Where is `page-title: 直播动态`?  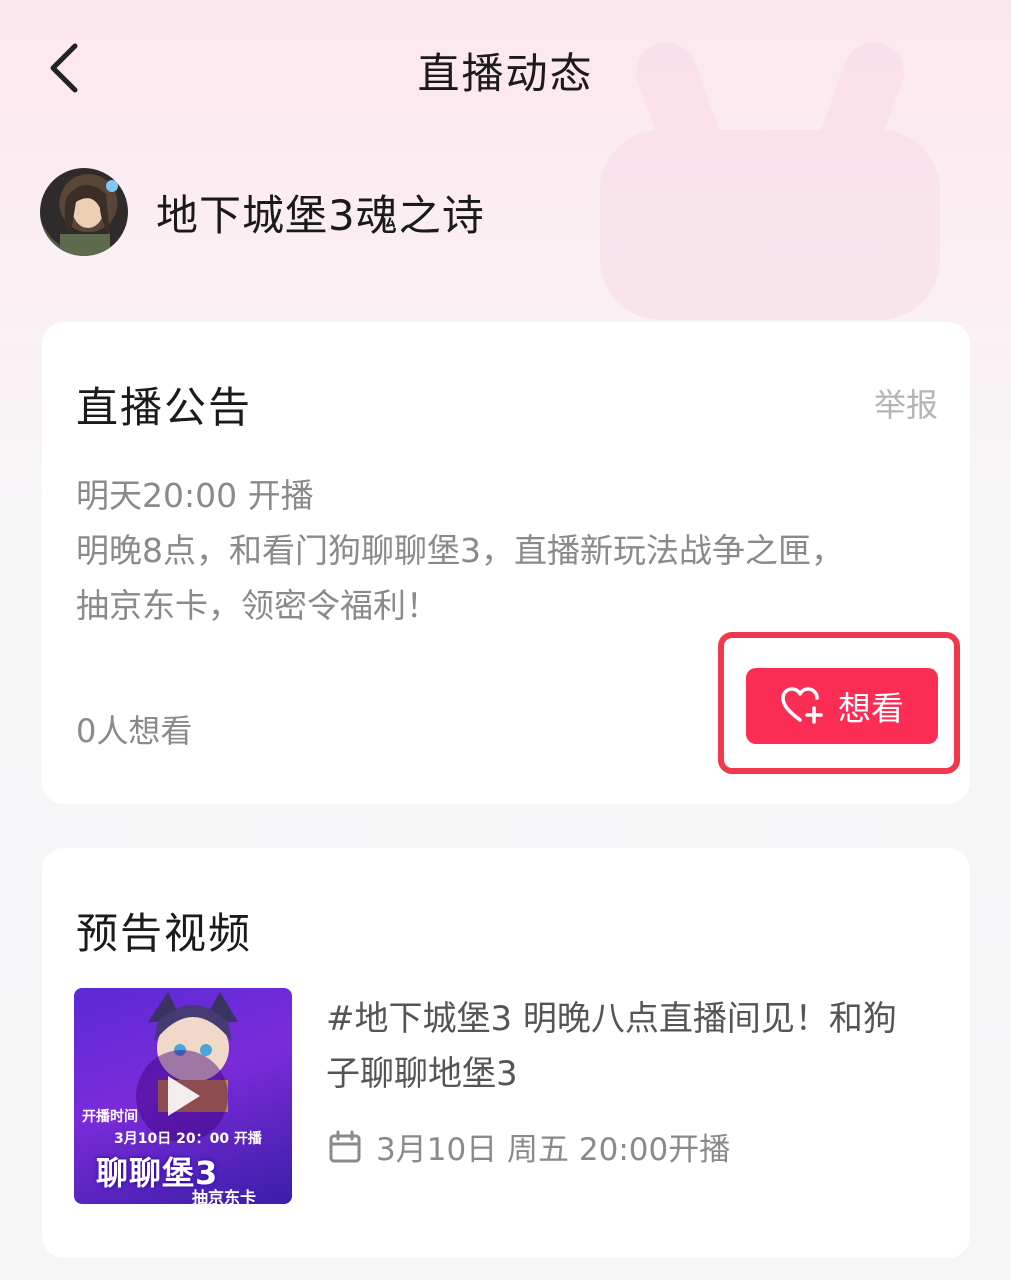 page-title: 直播动态 is located at coordinates (505, 73).